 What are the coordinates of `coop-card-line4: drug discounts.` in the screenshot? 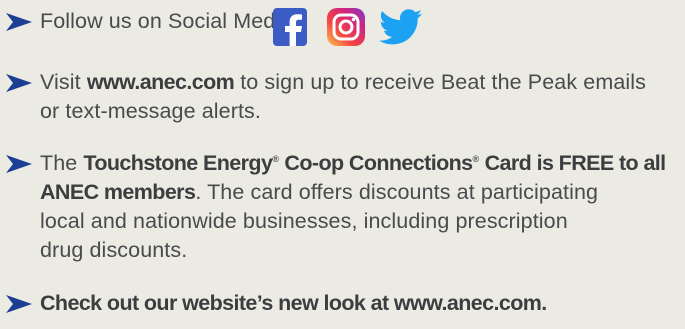 It's located at (114, 250).